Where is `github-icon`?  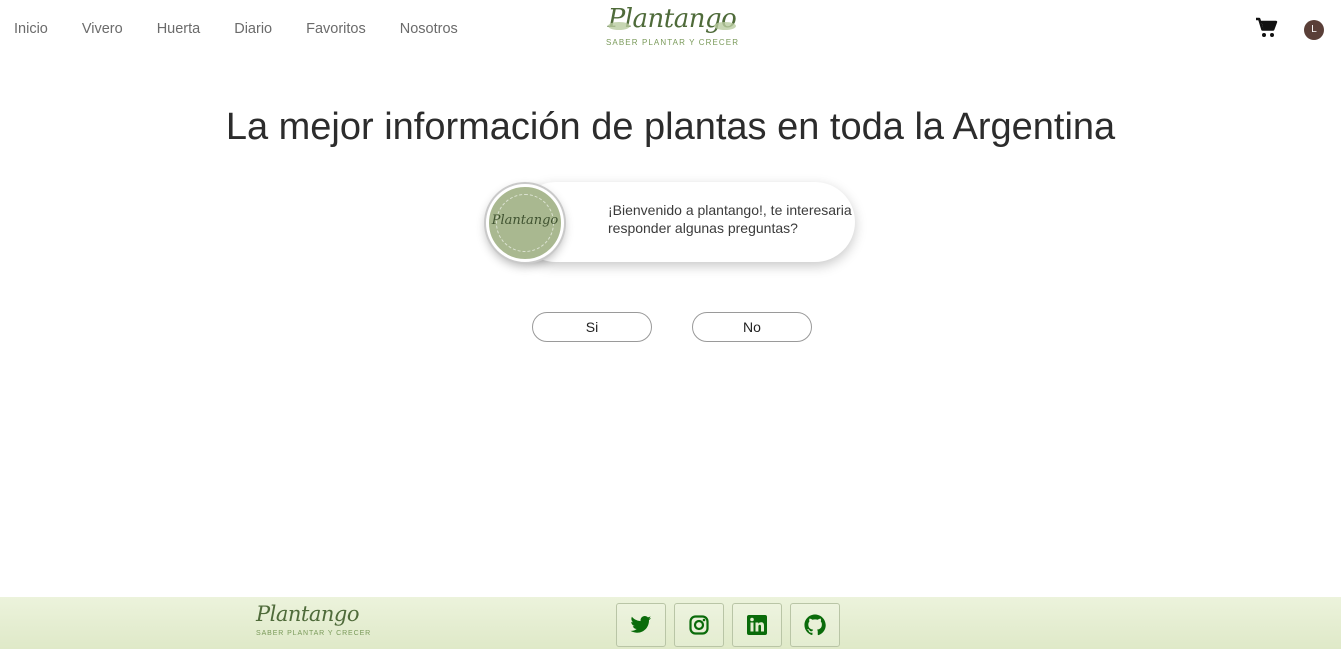
github-icon is located at coordinates (815, 625).